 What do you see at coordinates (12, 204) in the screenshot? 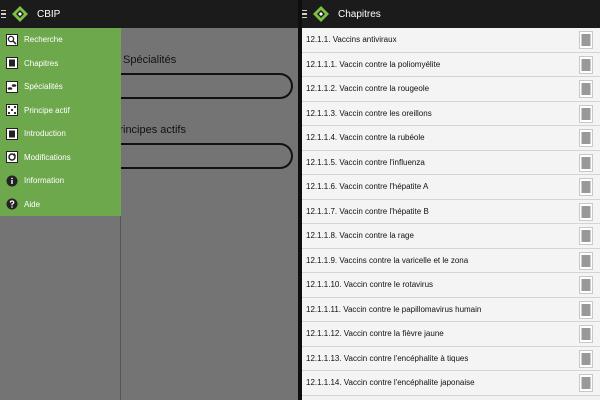
I see `help-icon` at bounding box center [12, 204].